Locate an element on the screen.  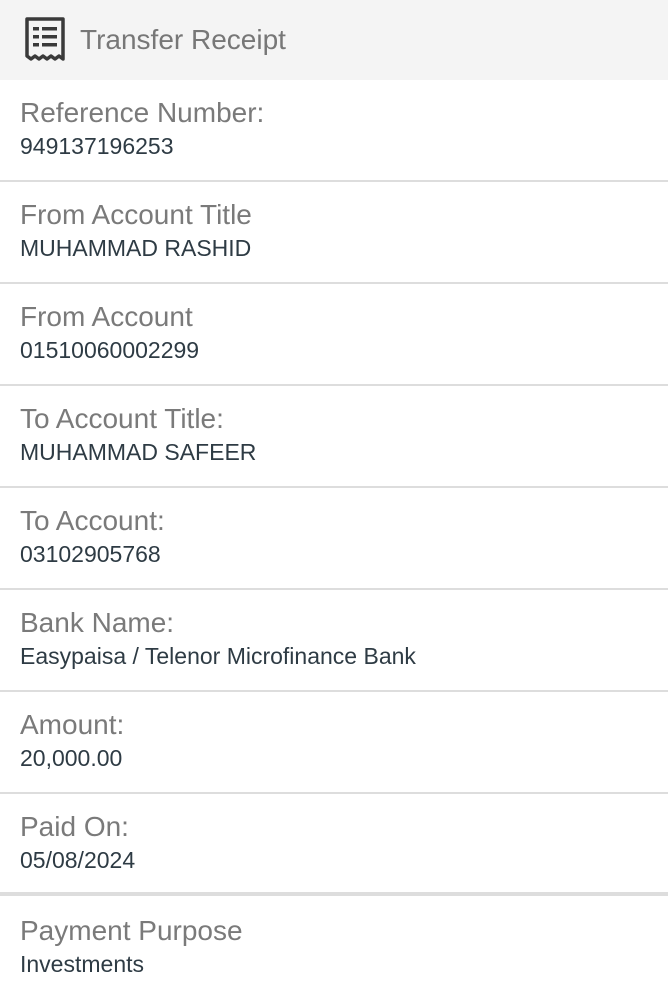
field-label: Bank Name: is located at coordinates (97, 622).